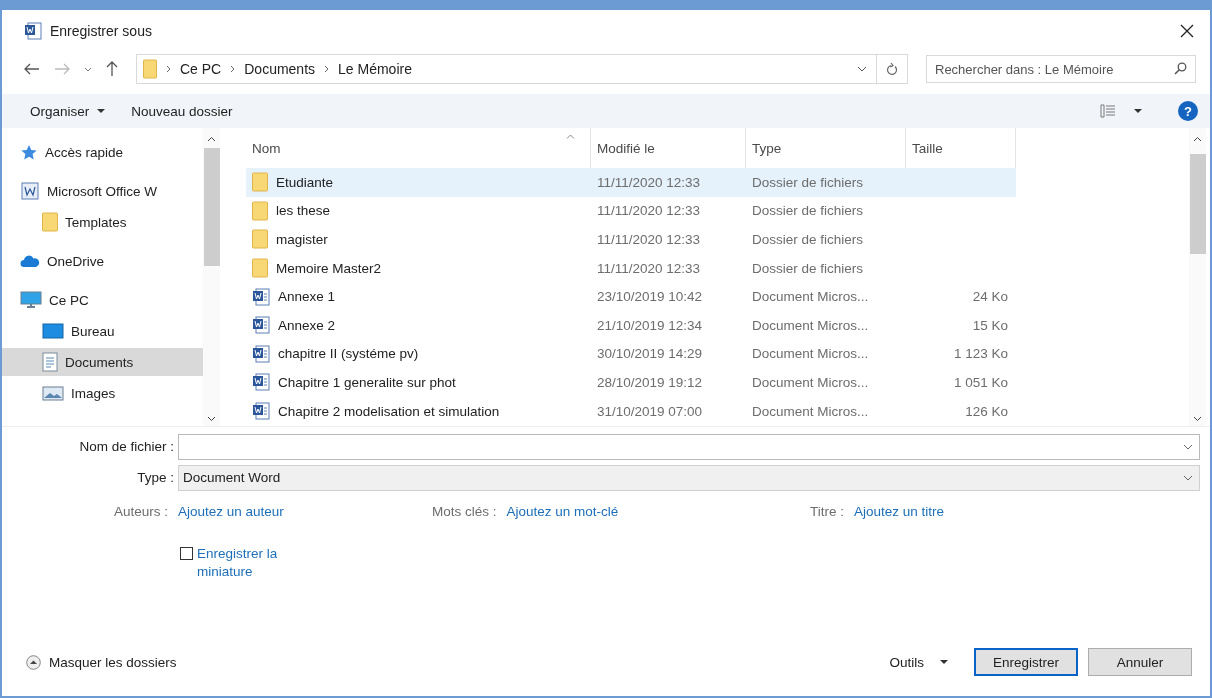 Image resolution: width=1212 pixels, height=698 pixels. Describe the element at coordinates (102, 362) in the screenshot. I see `sidebar-item: Documents` at that location.